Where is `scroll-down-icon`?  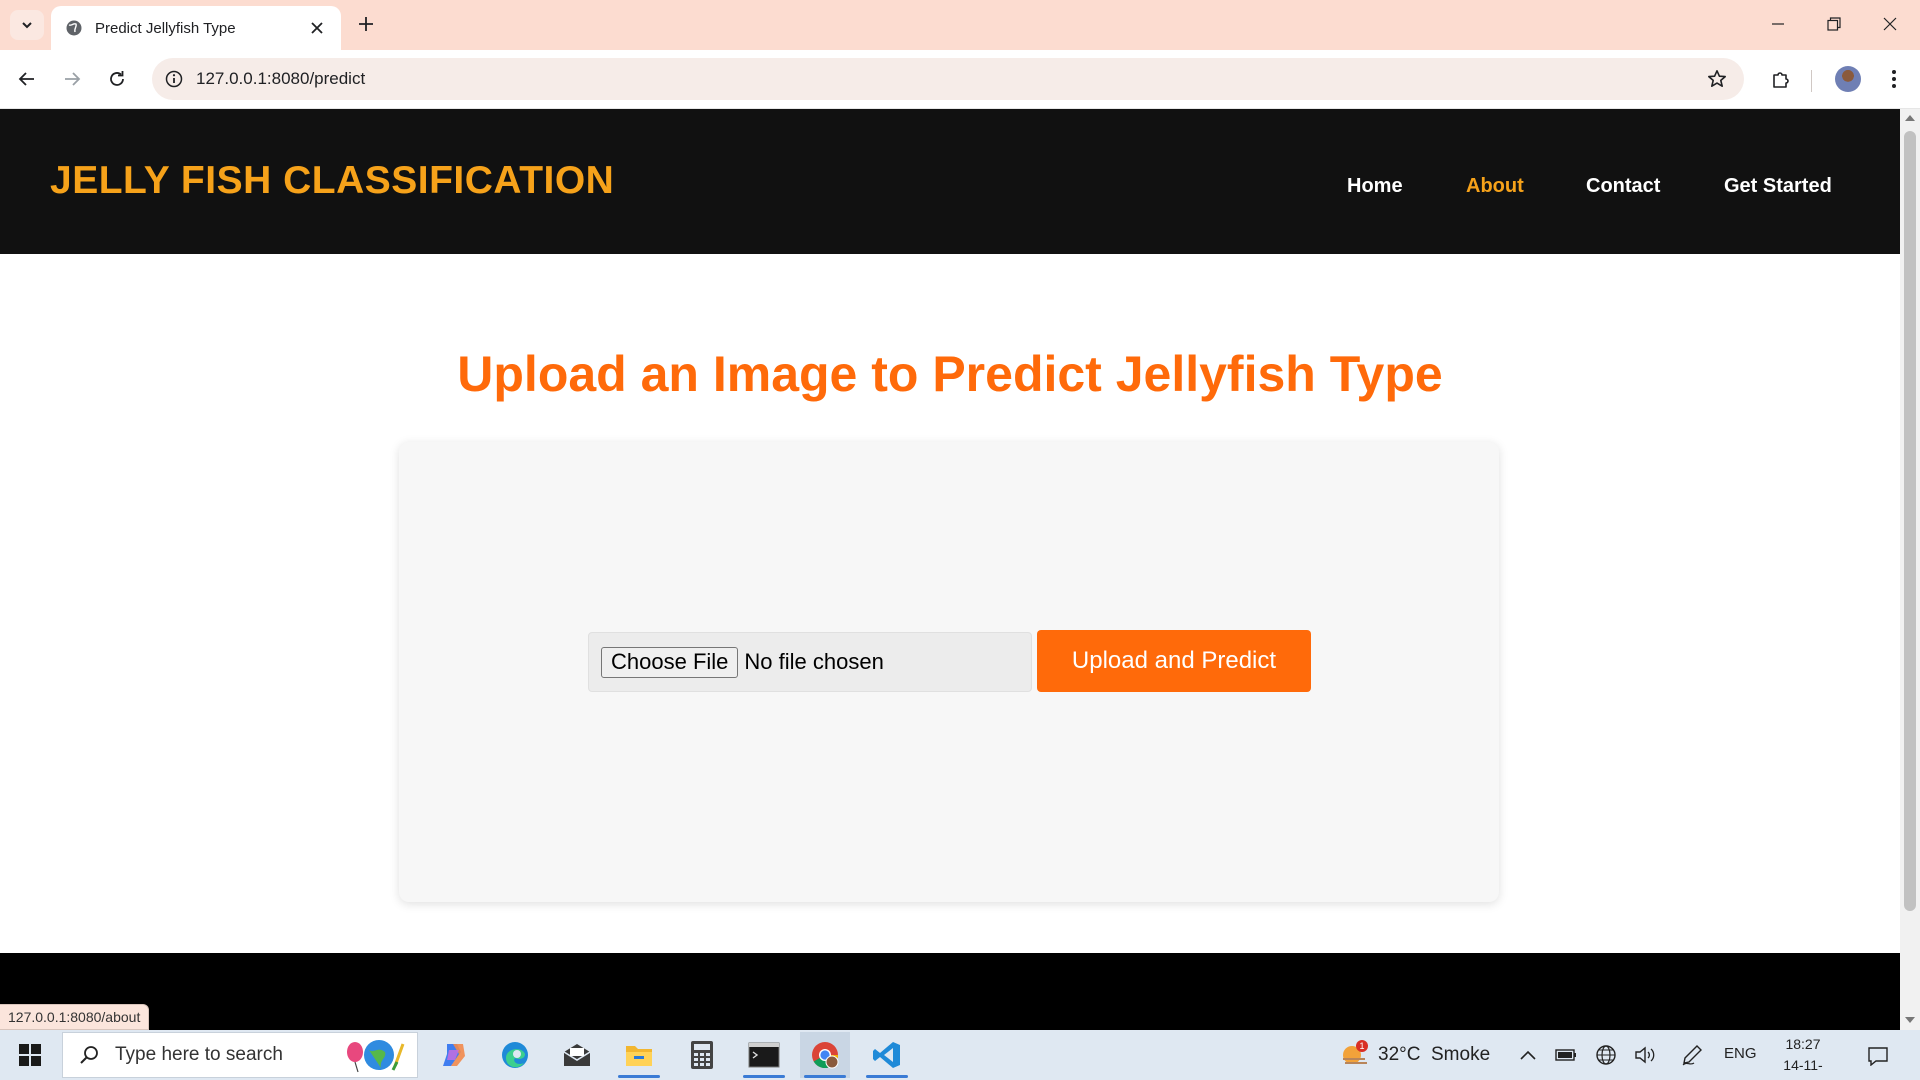 scroll-down-icon is located at coordinates (1910, 1020).